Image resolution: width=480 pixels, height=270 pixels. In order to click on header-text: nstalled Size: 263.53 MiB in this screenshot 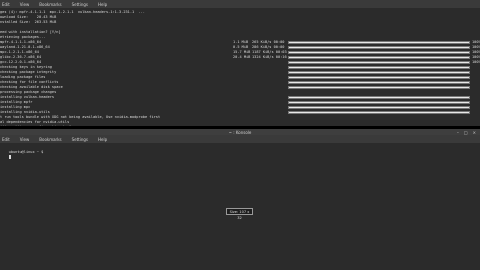, I will do `click(28, 22)`.